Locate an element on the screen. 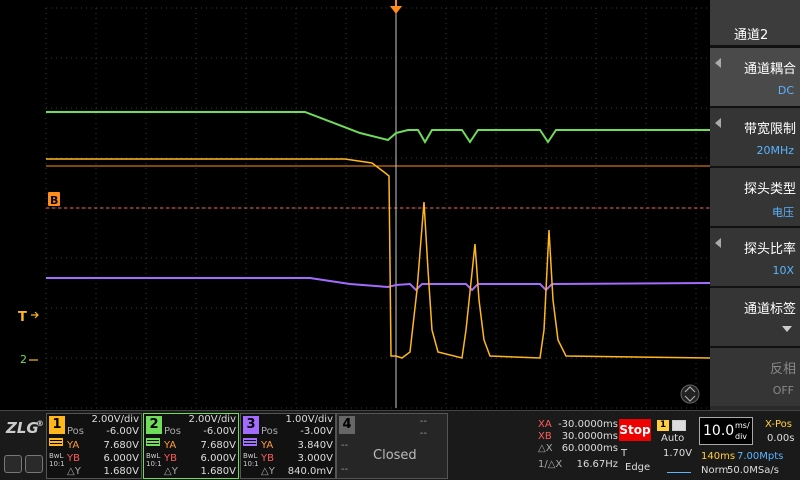  menu-item-label: 探头类型 is located at coordinates (769, 189).